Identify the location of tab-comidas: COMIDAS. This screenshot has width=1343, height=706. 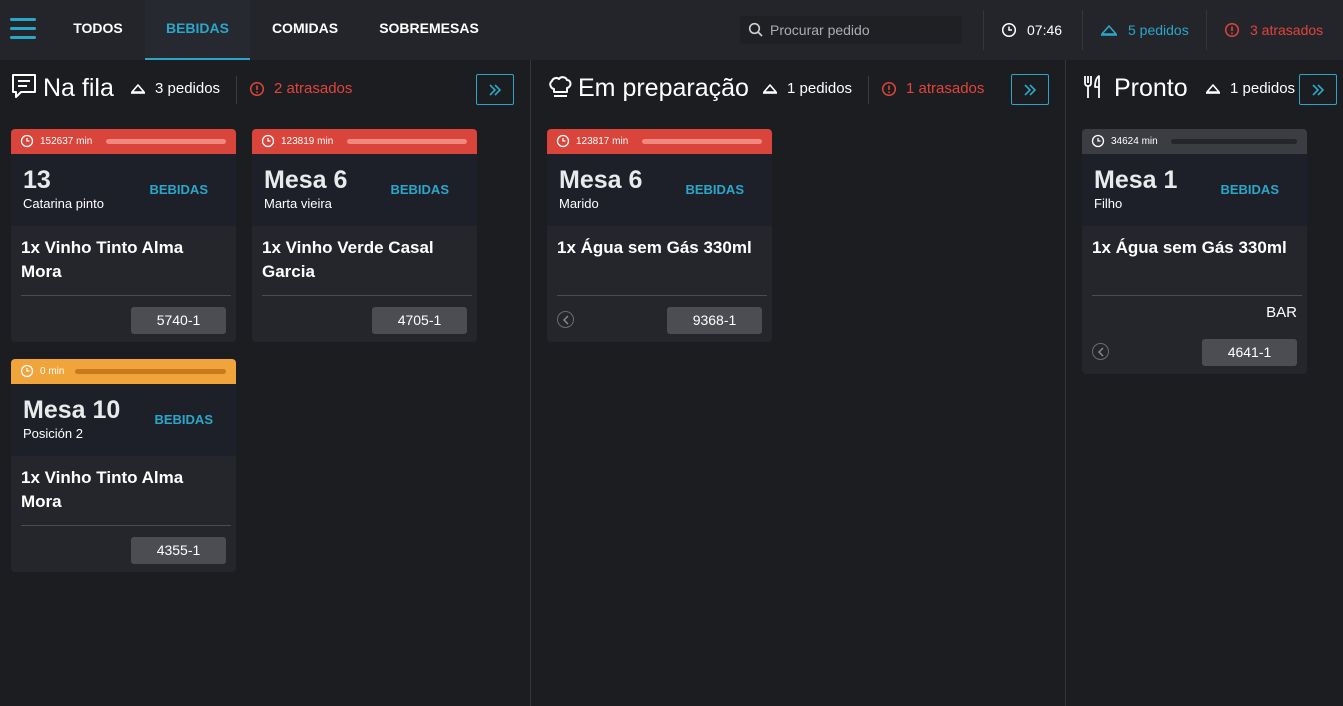
(305, 30).